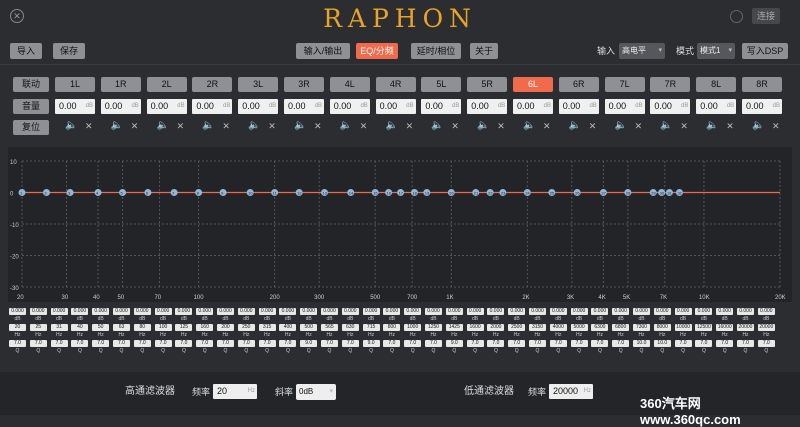 This screenshot has width=800, height=427. I want to click on freq-input: 50, so click(101, 327).